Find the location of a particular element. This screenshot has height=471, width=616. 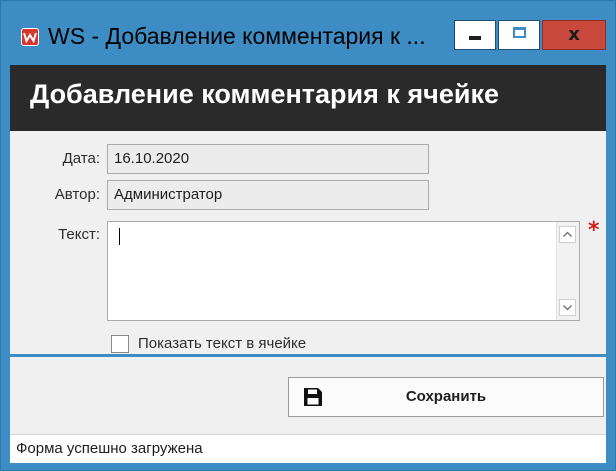

scroll-down-button is located at coordinates (567, 307).